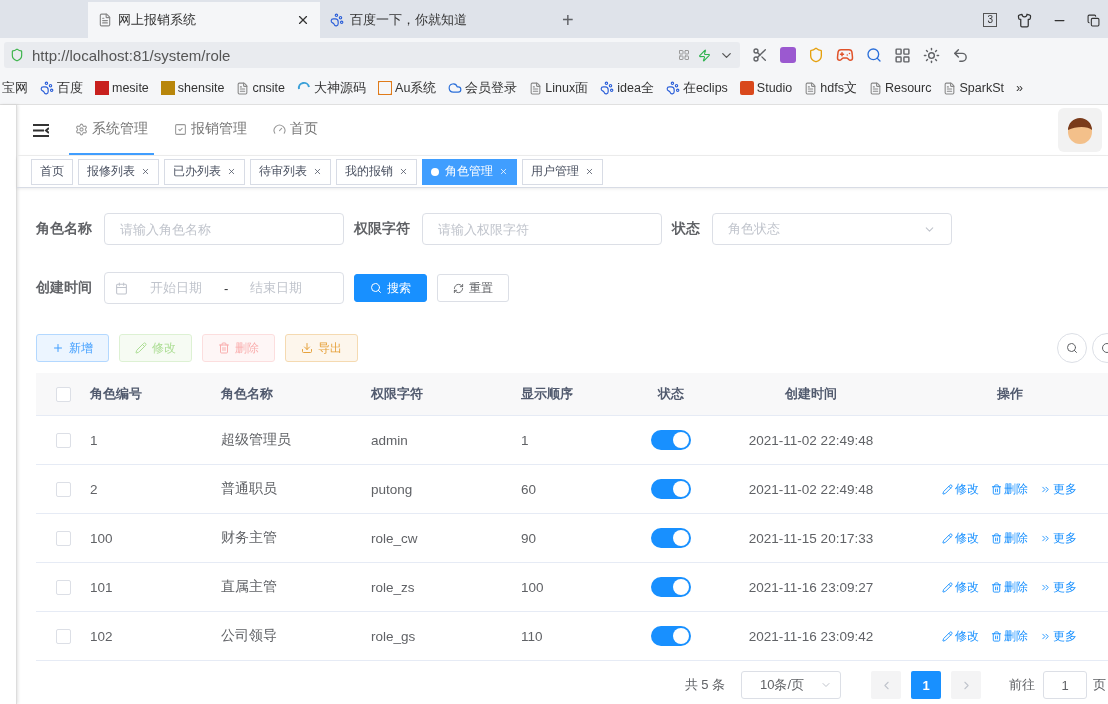 The width and height of the screenshot is (1108, 704). I want to click on avatar, so click(1080, 130).